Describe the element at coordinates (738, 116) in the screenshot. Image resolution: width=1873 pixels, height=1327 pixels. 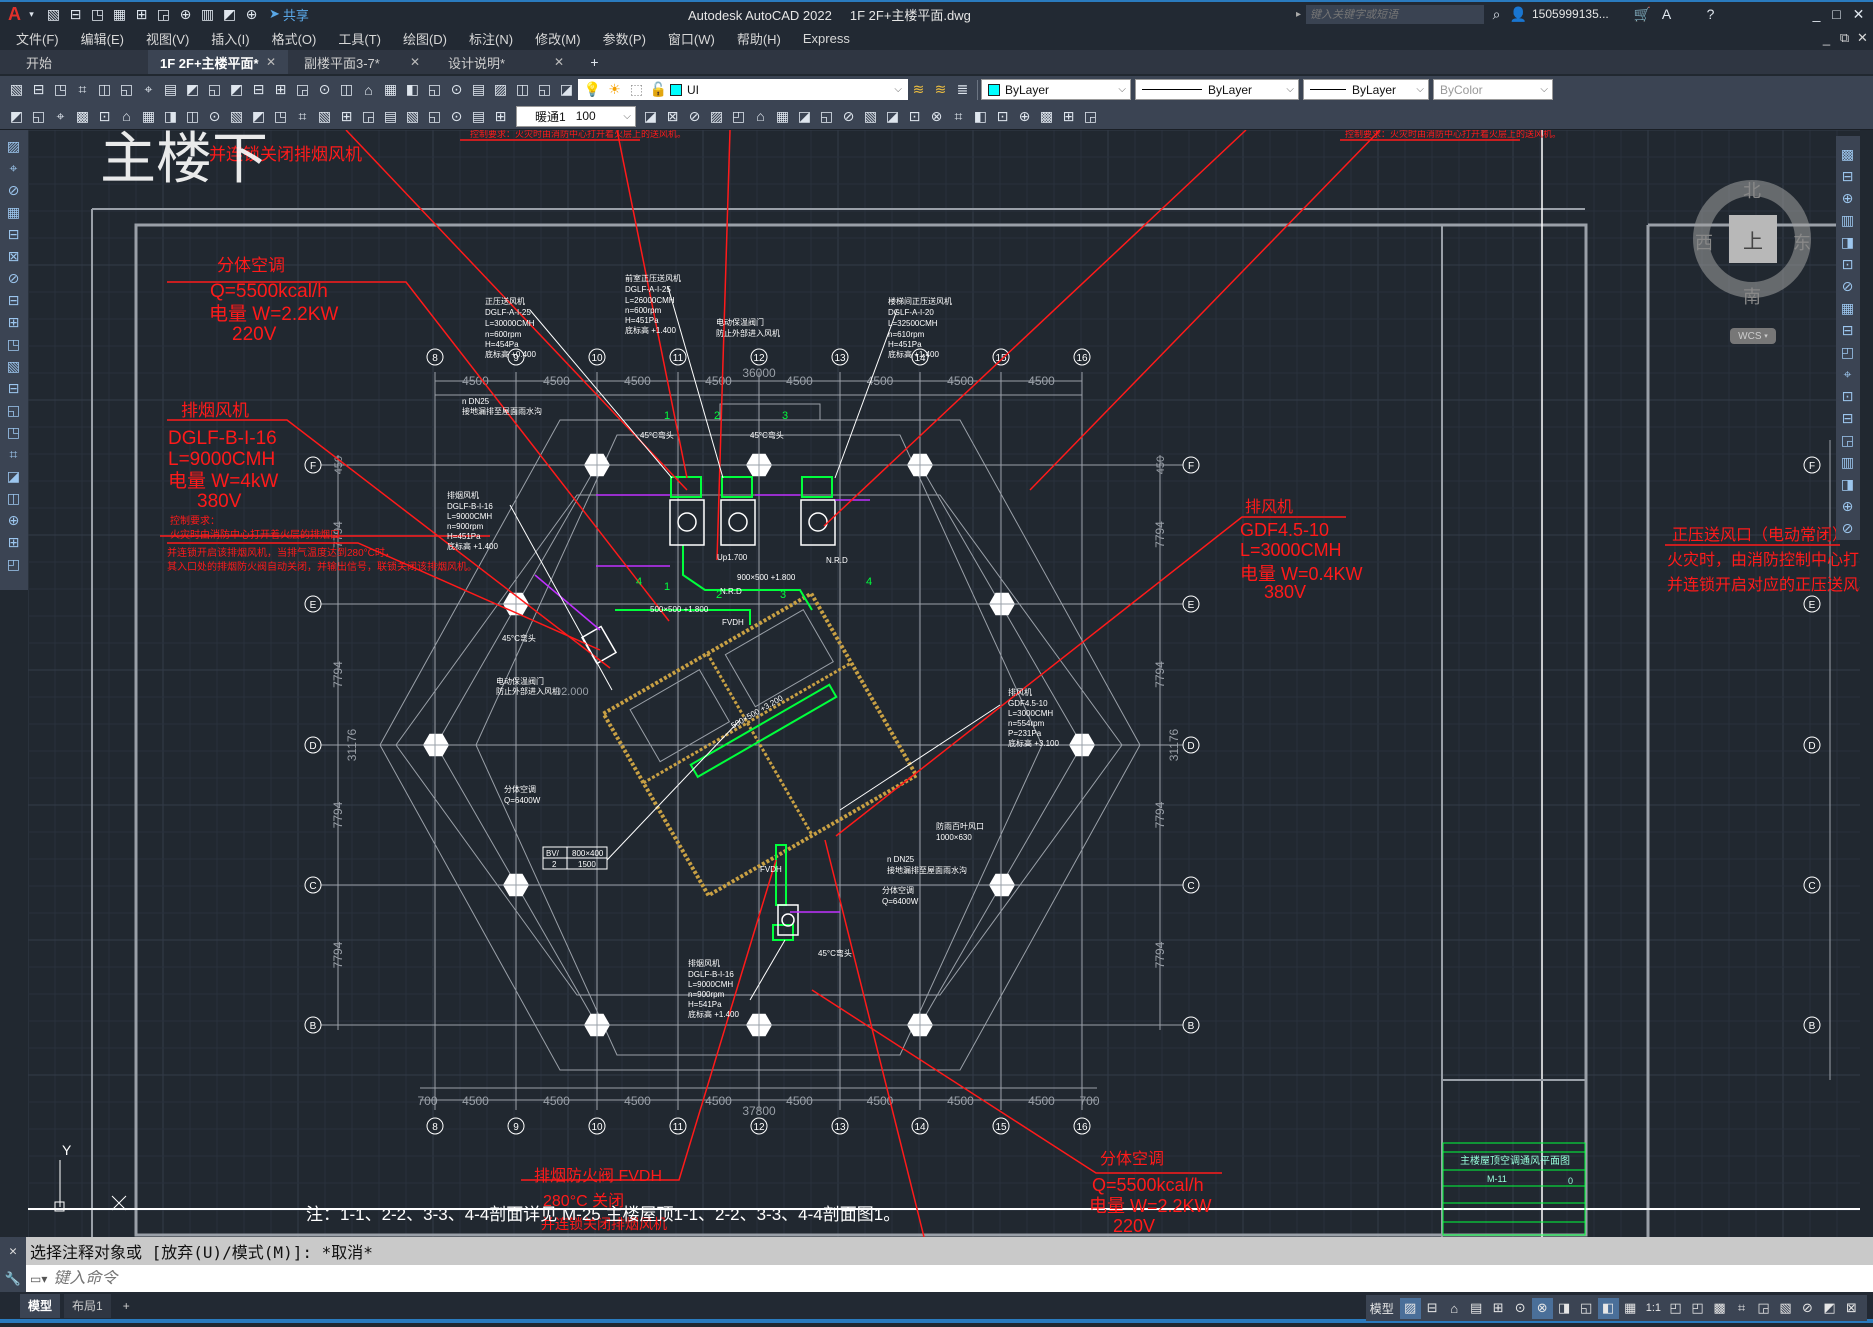
I see `extrude-faces-icon: ◰` at that location.